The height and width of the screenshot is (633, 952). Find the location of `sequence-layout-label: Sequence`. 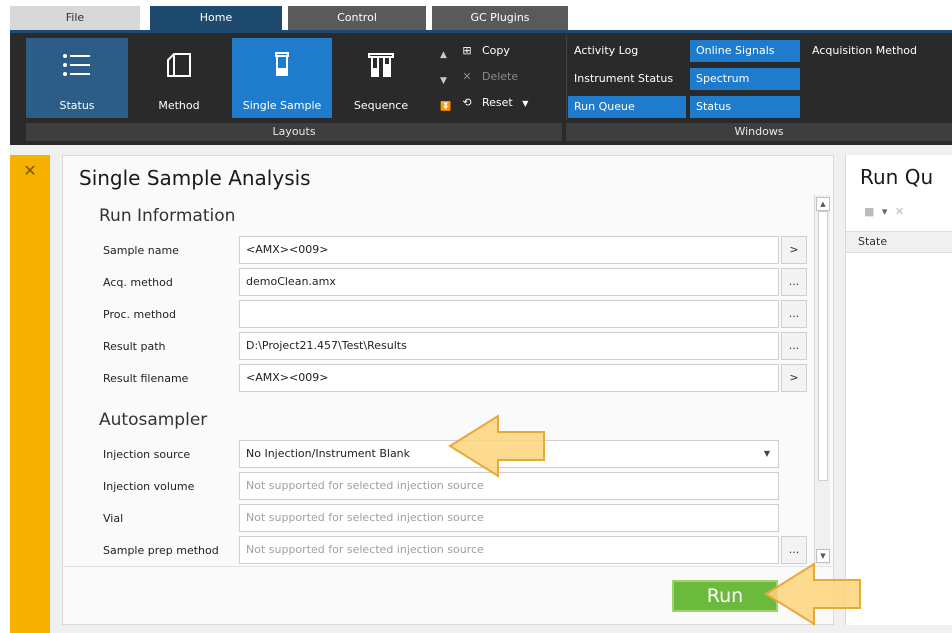

sequence-layout-label: Sequence is located at coordinates (381, 105).